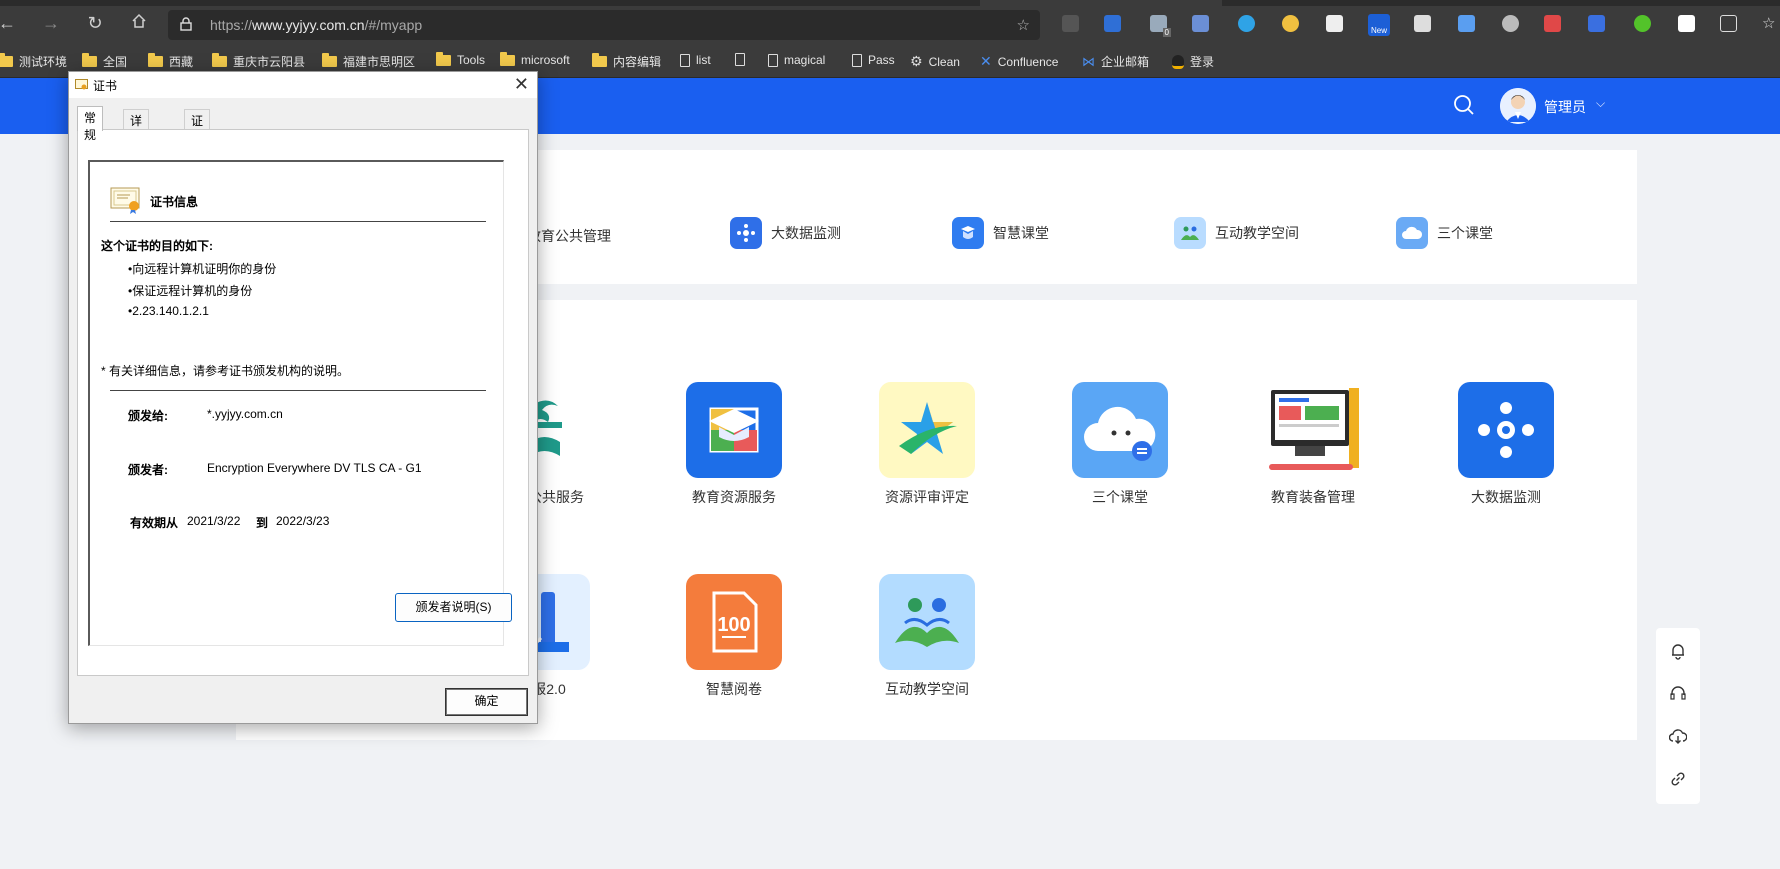 Image resolution: width=1780 pixels, height=869 pixels. I want to click on certificate-icon, so click(81, 84).